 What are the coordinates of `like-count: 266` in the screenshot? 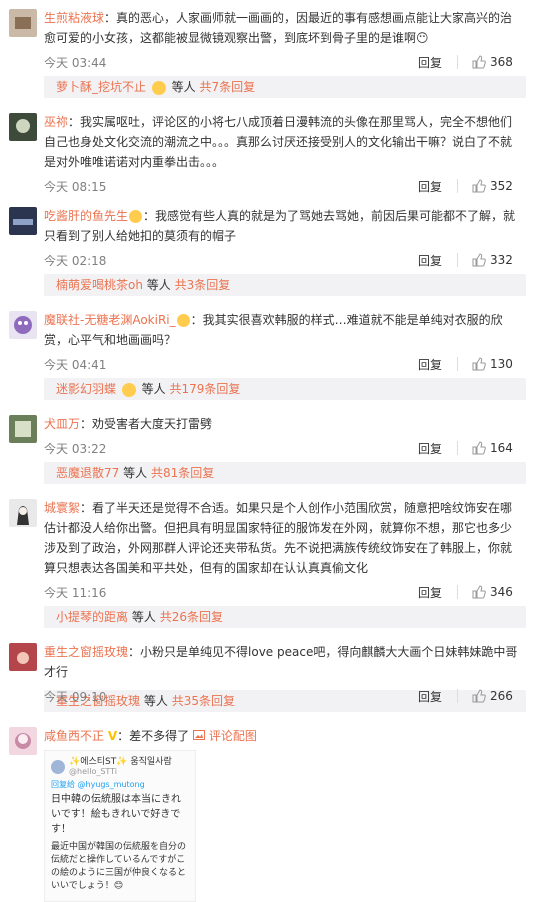 It's located at (501, 696).